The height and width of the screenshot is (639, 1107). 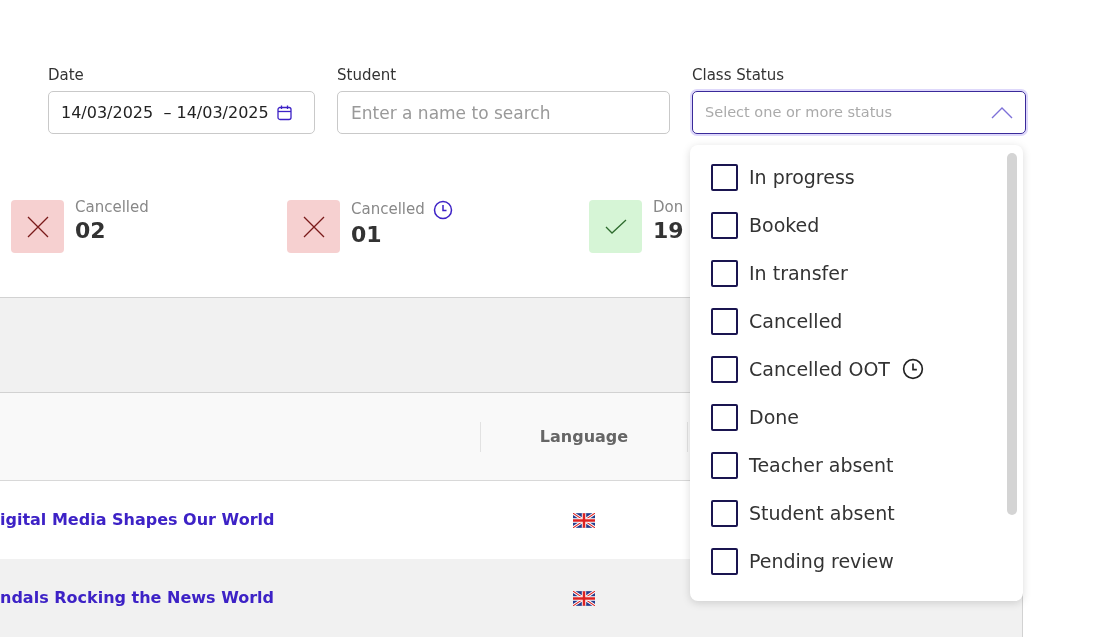 What do you see at coordinates (822, 513) in the screenshot?
I see `option-label: Student absent` at bounding box center [822, 513].